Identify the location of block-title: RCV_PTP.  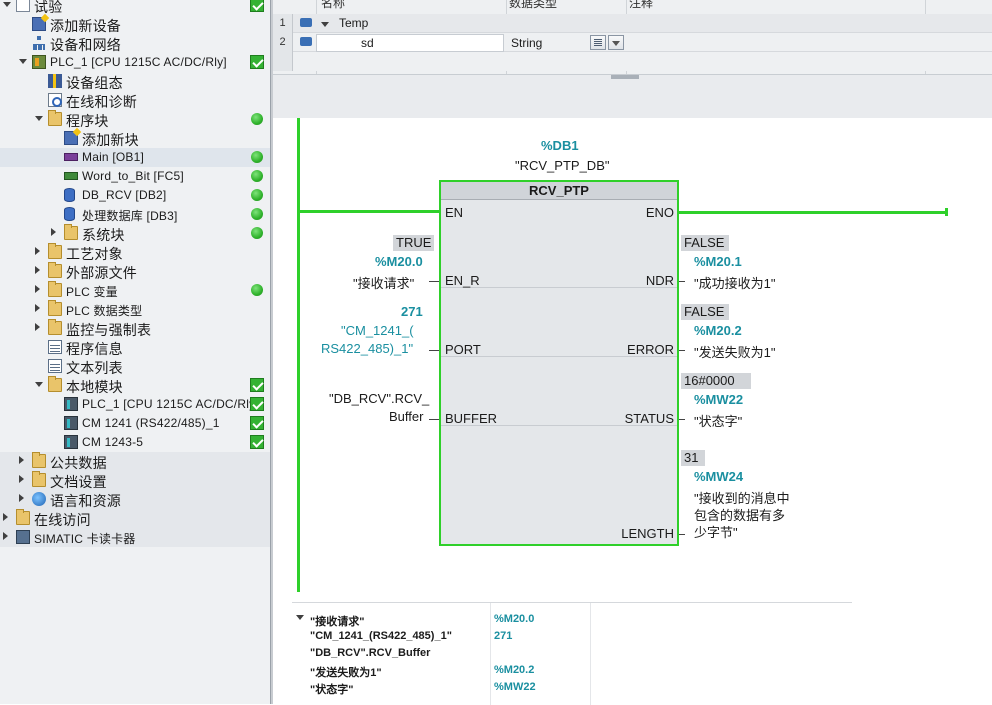
(559, 191).